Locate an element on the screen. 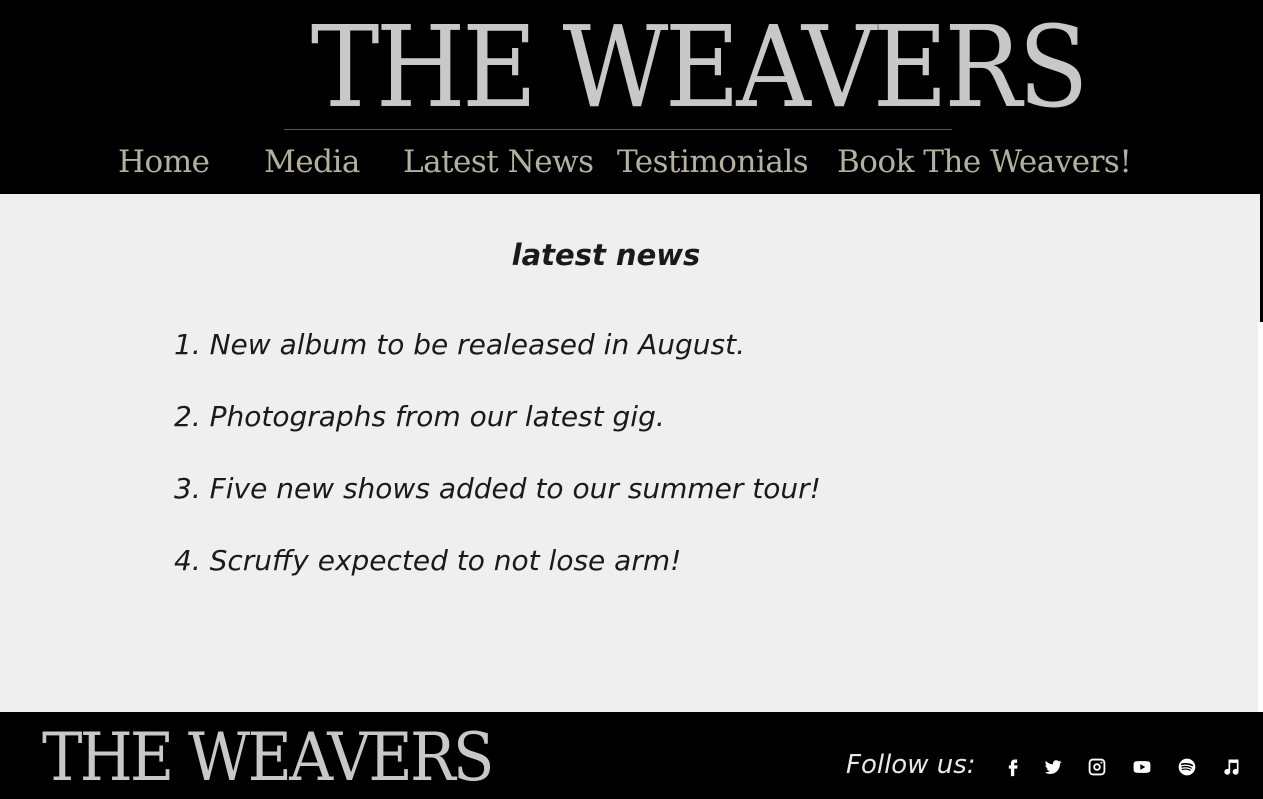 Image resolution: width=1263 pixels, height=799 pixels. page-title: latest news is located at coordinates (606, 255).